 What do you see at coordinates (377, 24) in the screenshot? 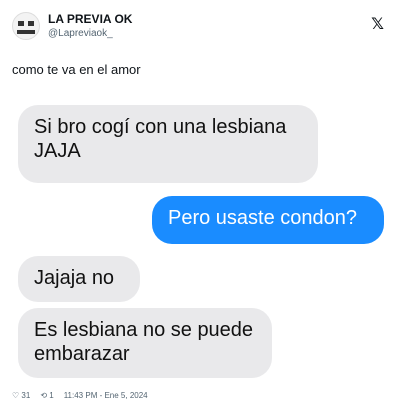
I see `x-logo-icon: 𝕏` at bounding box center [377, 24].